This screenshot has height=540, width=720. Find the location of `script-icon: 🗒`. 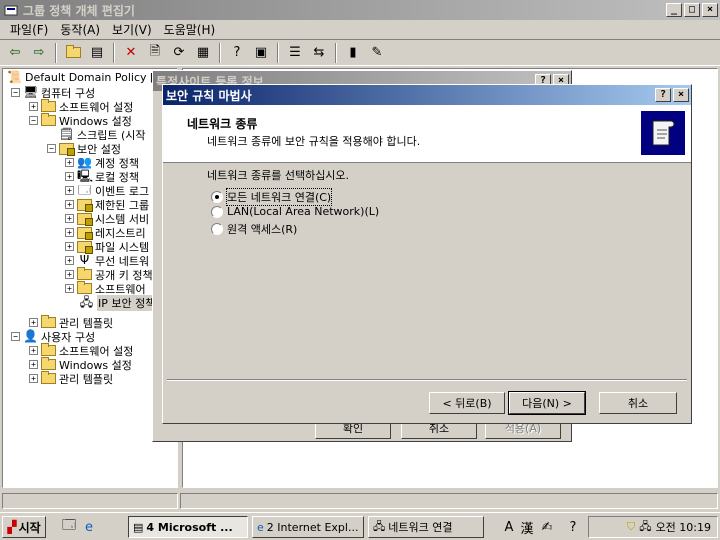

script-icon: 🗒 is located at coordinates (67, 134).